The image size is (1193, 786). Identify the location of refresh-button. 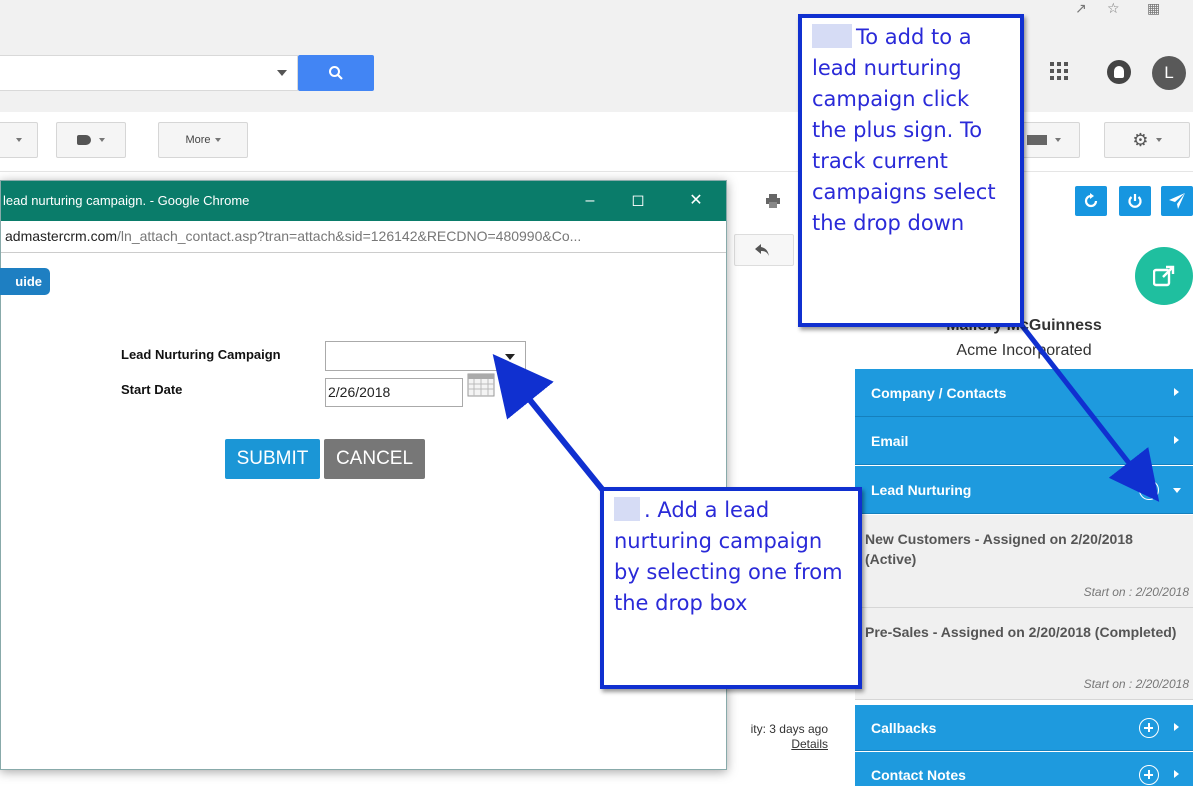
(1091, 201).